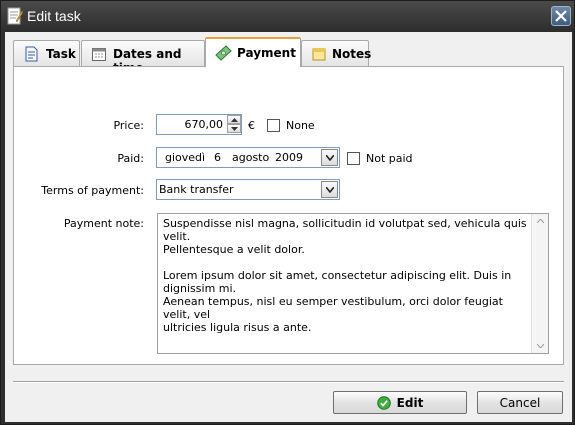 The image size is (575, 425). Describe the element at coordinates (61, 54) in the screenshot. I see `tab-task-label: Task` at that location.